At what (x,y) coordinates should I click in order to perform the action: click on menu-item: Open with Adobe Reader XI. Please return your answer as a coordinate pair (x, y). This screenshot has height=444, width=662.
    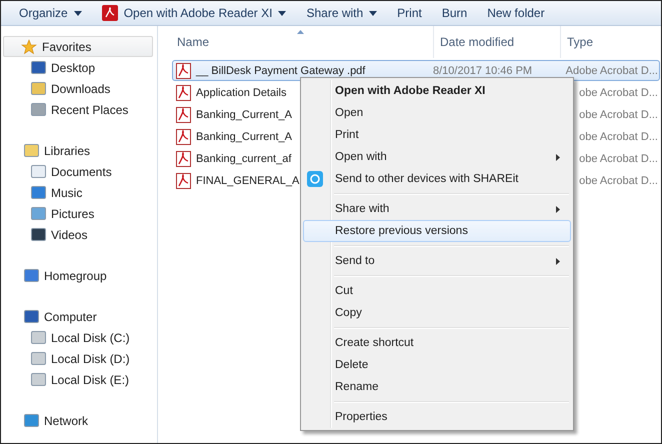
    Looking at the image, I should click on (437, 91).